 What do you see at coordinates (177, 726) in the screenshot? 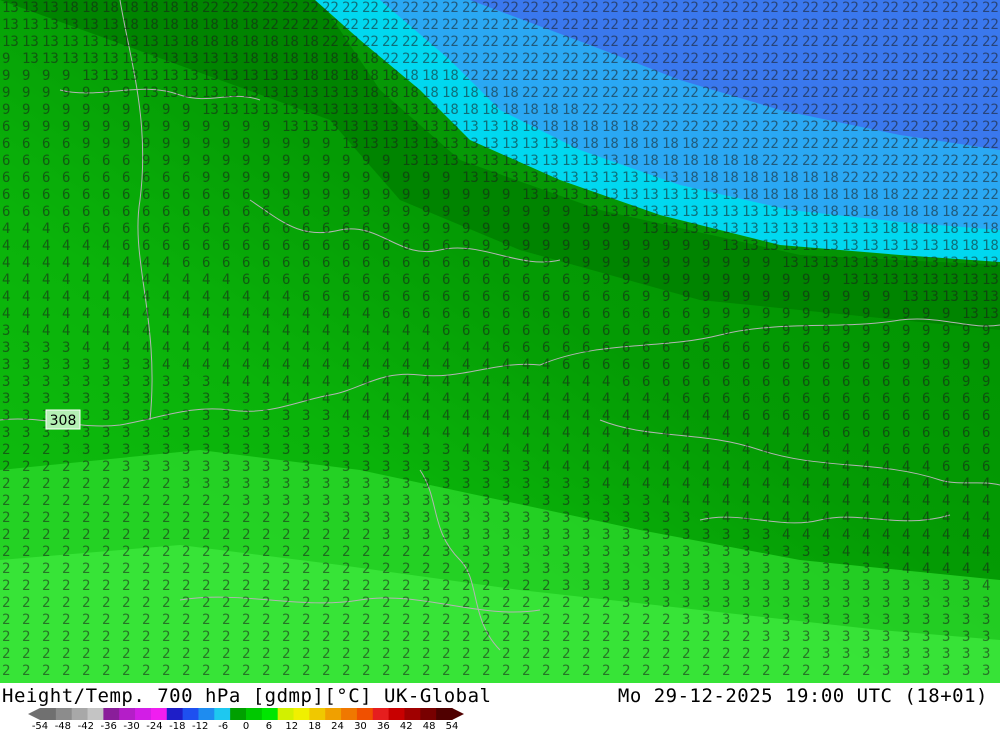
I see `colorbar-tick-label: -18` at bounding box center [177, 726].